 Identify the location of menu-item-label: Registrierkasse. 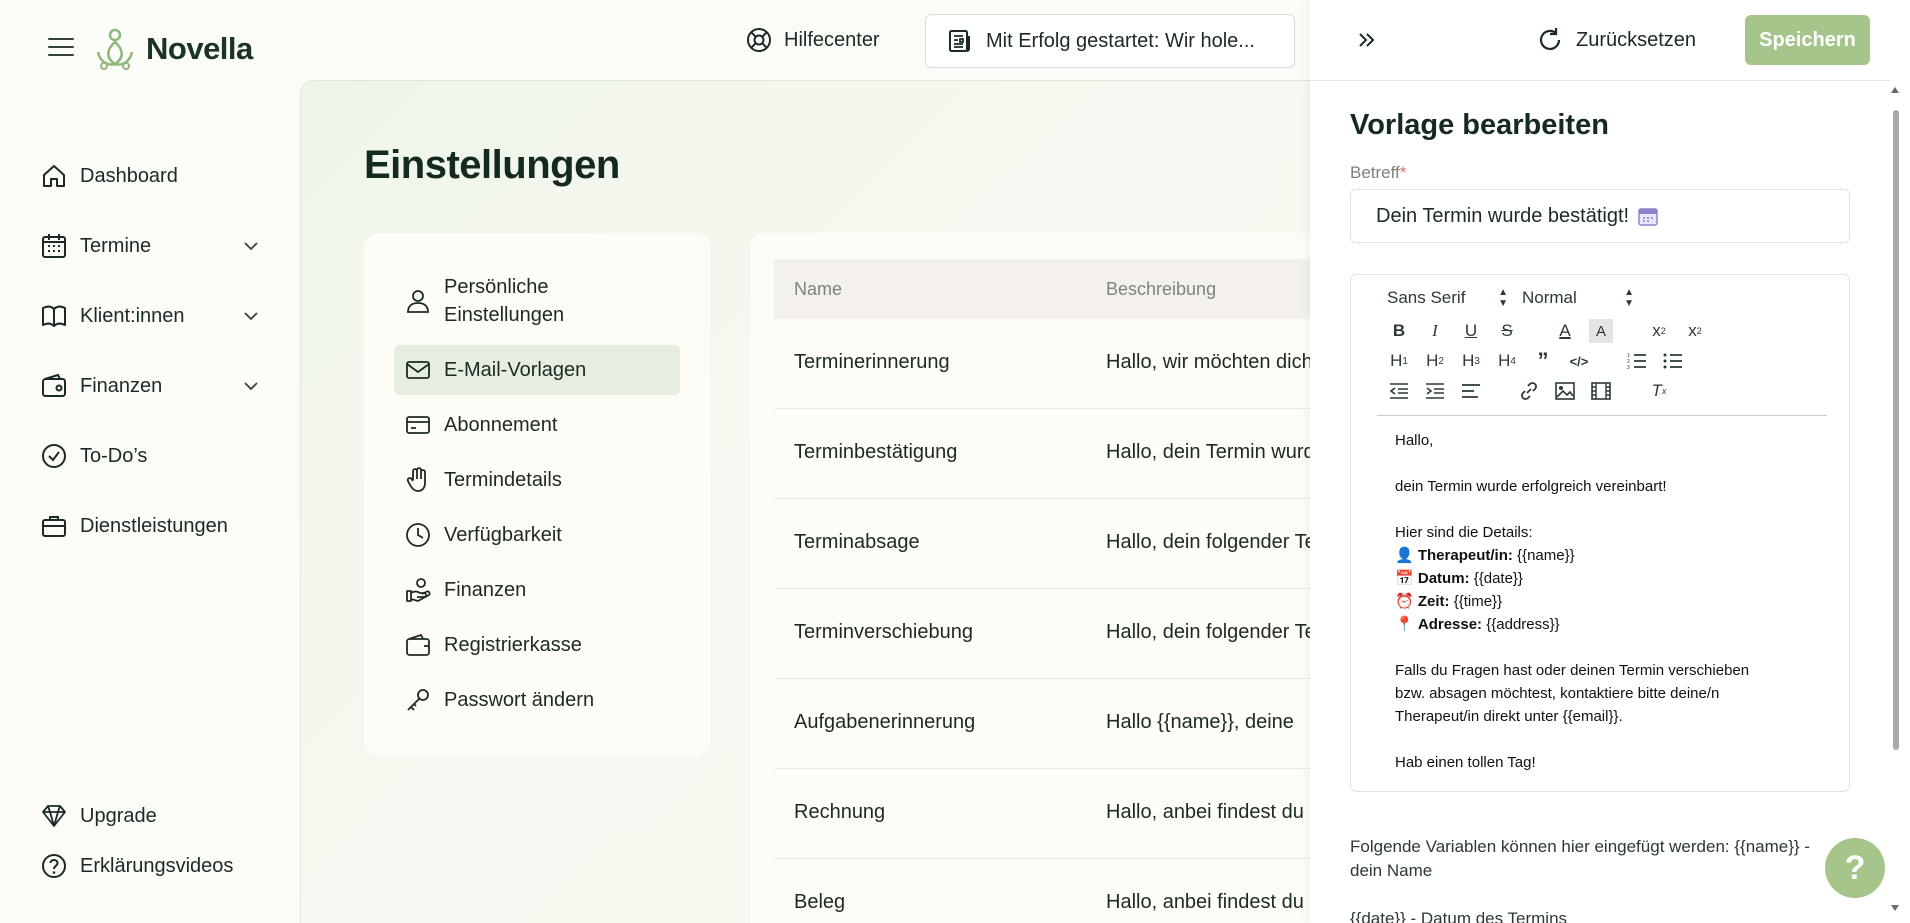
(513, 645).